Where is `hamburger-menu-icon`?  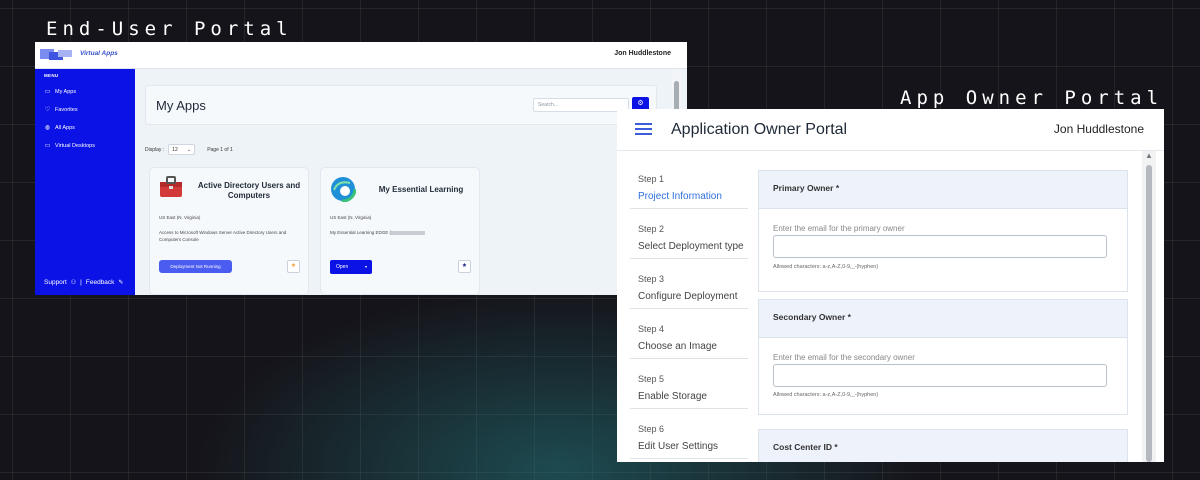 hamburger-menu-icon is located at coordinates (643, 129).